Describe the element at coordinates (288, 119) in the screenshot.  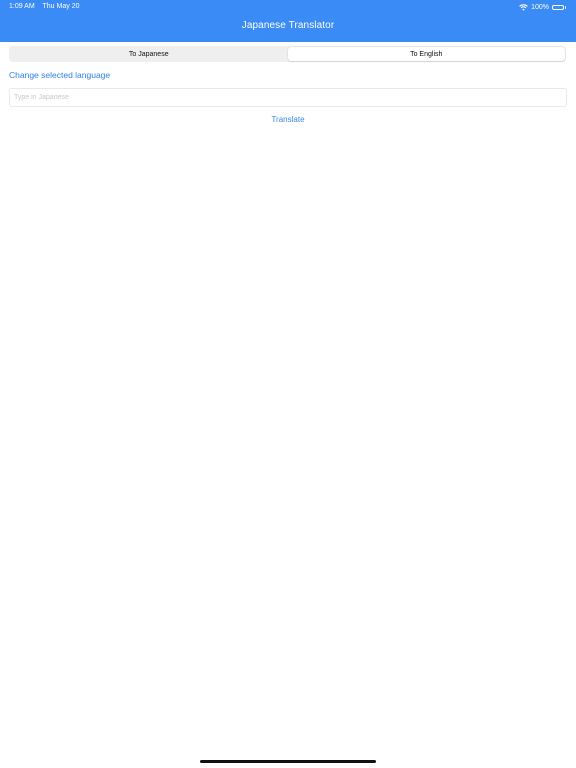
I see `translate-button: Translate` at that location.